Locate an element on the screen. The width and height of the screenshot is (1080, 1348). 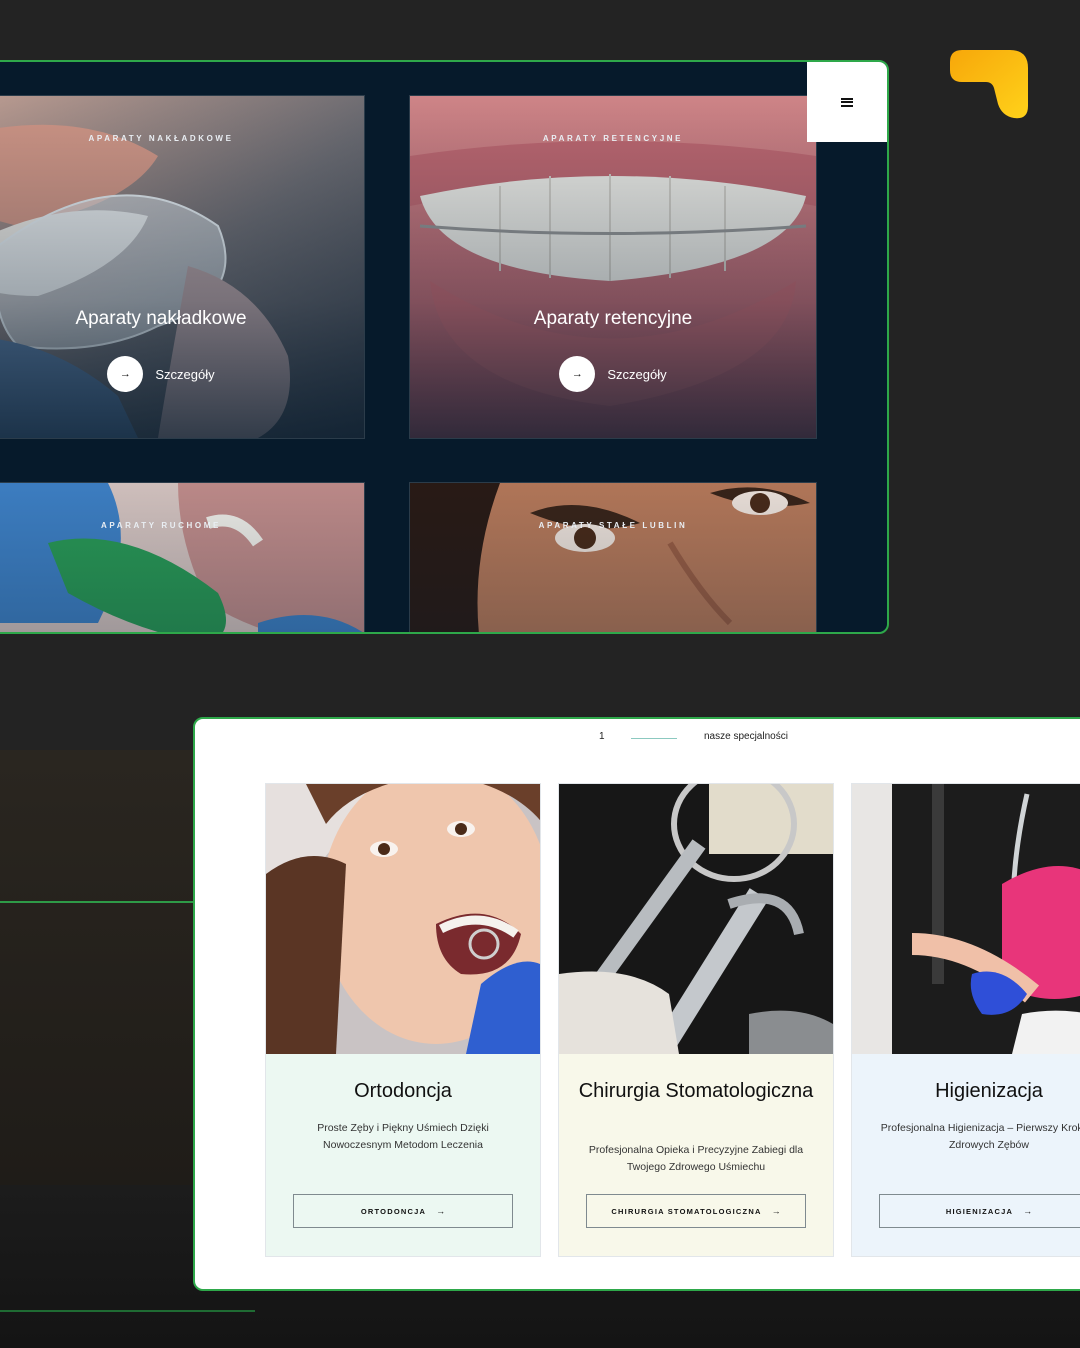
card-title: Aparaty nakładkowe is located at coordinates (161, 318).